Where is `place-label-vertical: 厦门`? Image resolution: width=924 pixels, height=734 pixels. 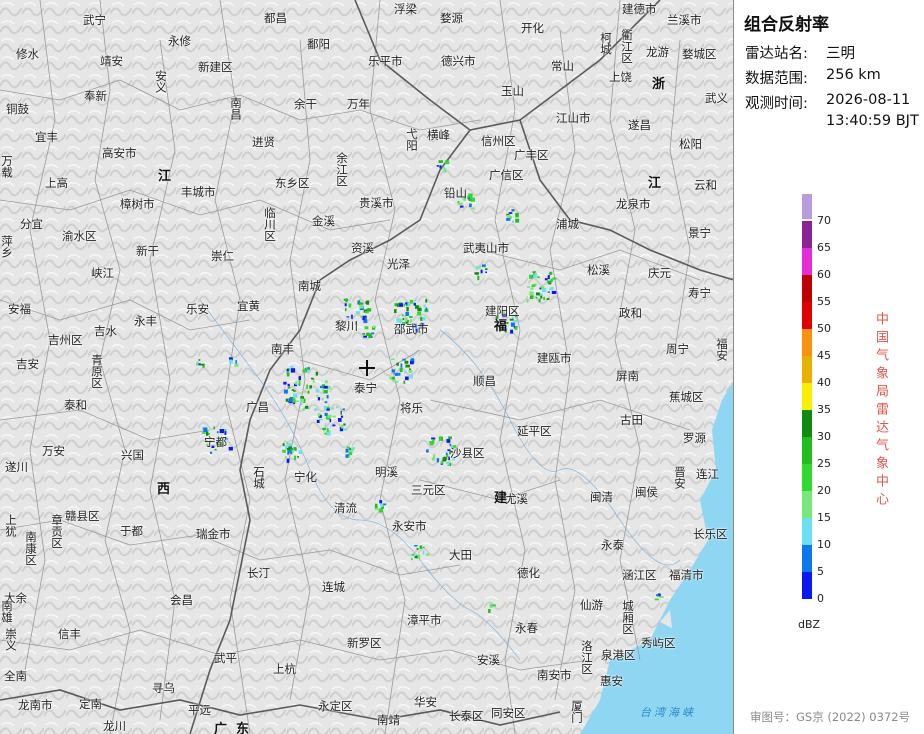
place-label-vertical: 厦门 is located at coordinates (577, 711).